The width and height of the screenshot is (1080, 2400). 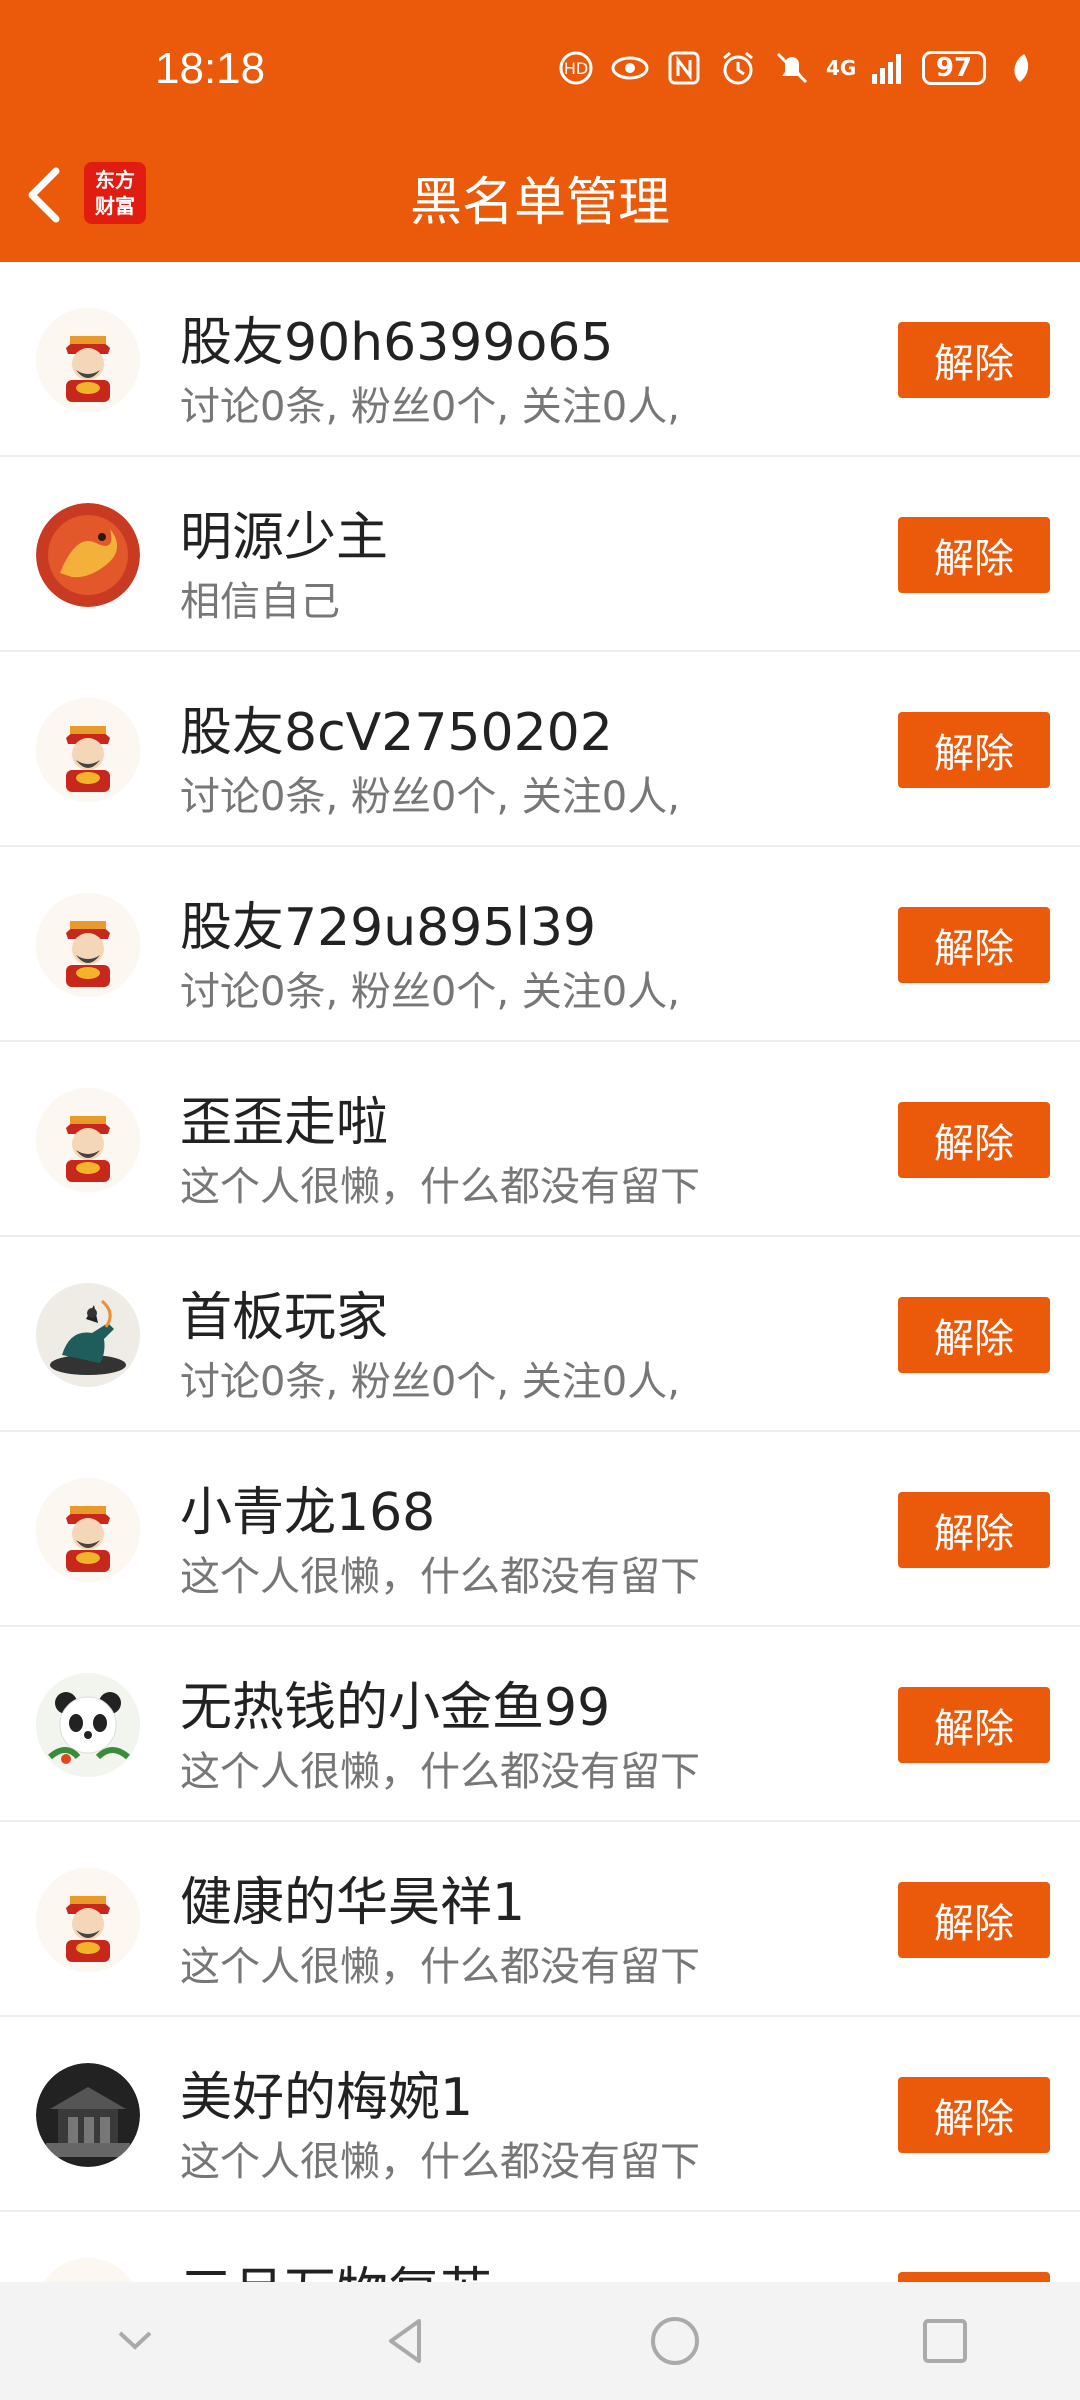 I want to click on user-name: 股友729u895l39, so click(x=388, y=928).